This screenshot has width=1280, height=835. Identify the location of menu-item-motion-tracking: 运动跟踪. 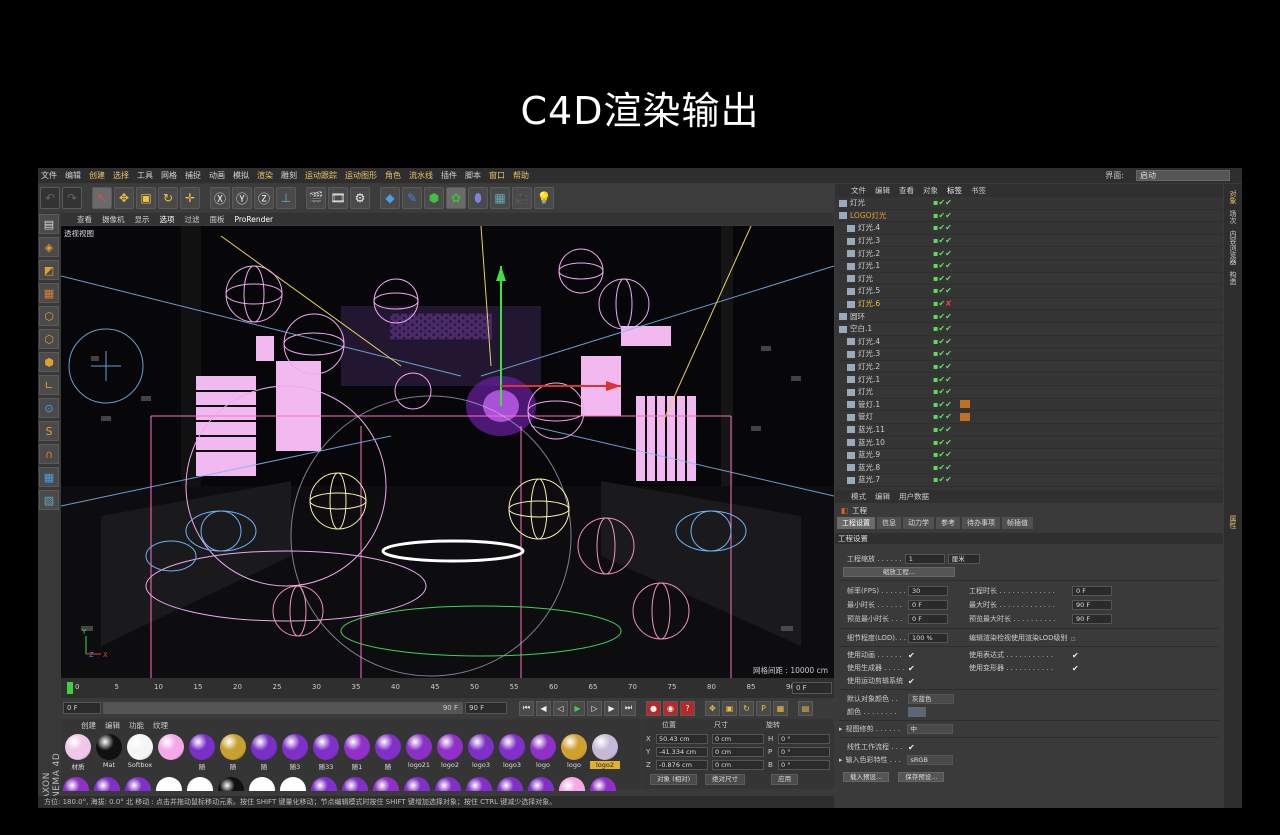
(321, 175).